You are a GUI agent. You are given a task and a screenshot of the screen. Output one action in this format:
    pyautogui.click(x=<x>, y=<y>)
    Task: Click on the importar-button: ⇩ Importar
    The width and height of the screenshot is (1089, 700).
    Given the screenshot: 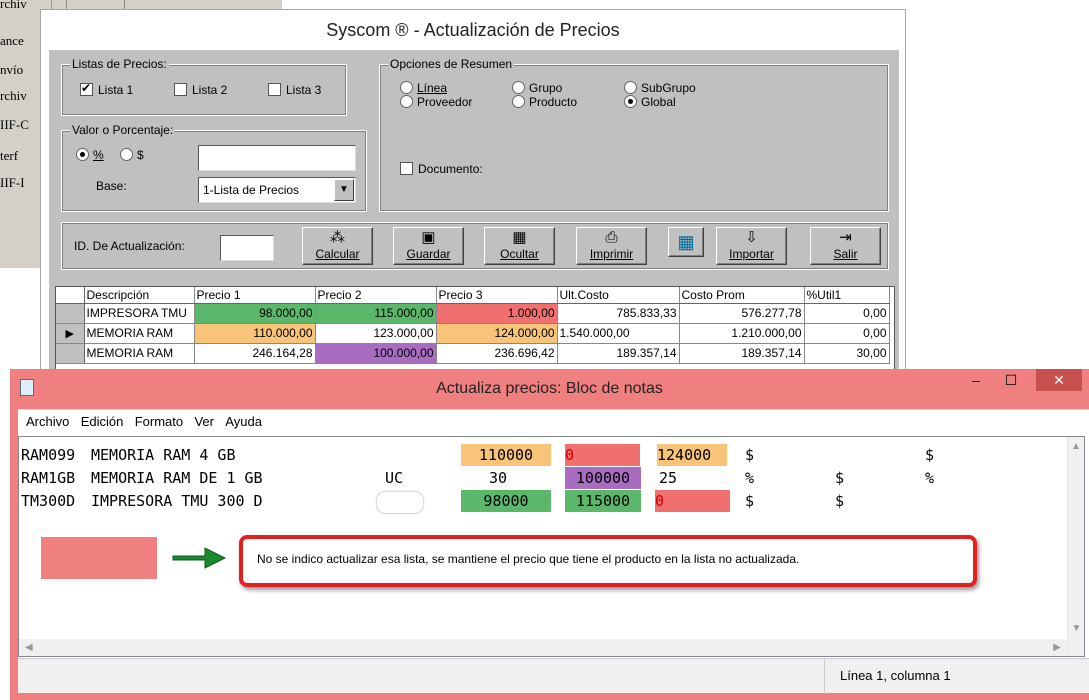 What is the action you would take?
    pyautogui.click(x=751, y=246)
    